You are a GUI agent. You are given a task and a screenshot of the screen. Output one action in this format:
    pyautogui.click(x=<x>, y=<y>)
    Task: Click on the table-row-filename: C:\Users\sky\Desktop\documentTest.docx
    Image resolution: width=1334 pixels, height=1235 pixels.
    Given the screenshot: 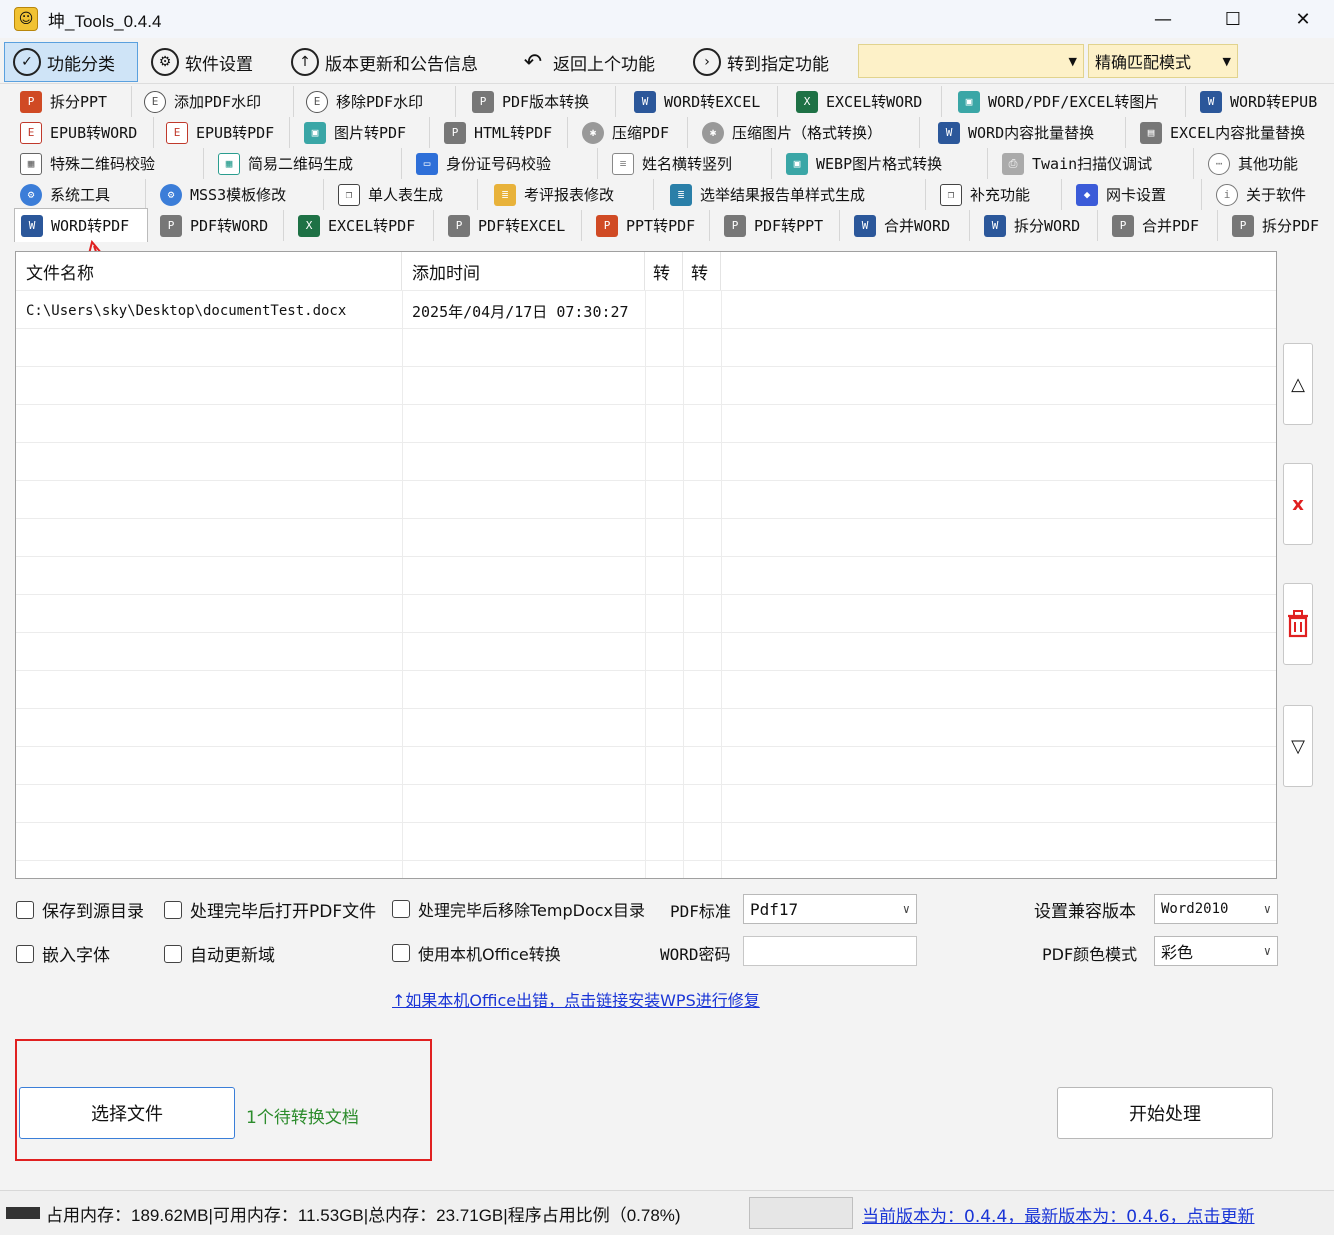 What is the action you would take?
    pyautogui.click(x=209, y=311)
    